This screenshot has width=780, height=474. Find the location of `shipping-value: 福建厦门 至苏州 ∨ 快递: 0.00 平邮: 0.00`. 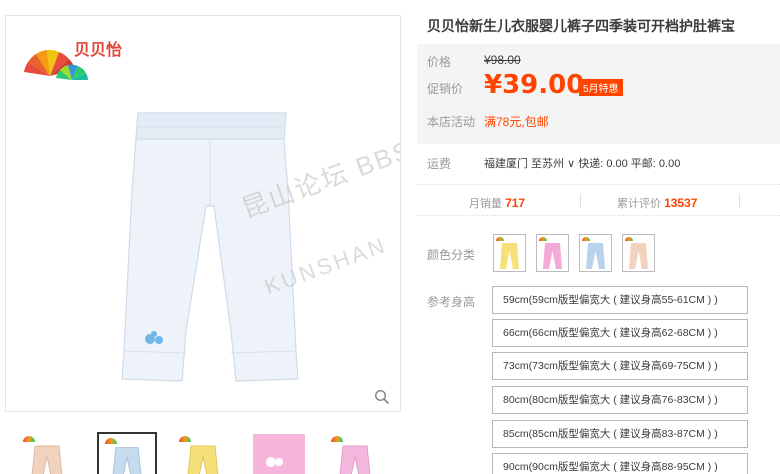

shipping-value: 福建厦门 至苏州 ∨ 快递: 0.00 平邮: 0.00 is located at coordinates (582, 163).